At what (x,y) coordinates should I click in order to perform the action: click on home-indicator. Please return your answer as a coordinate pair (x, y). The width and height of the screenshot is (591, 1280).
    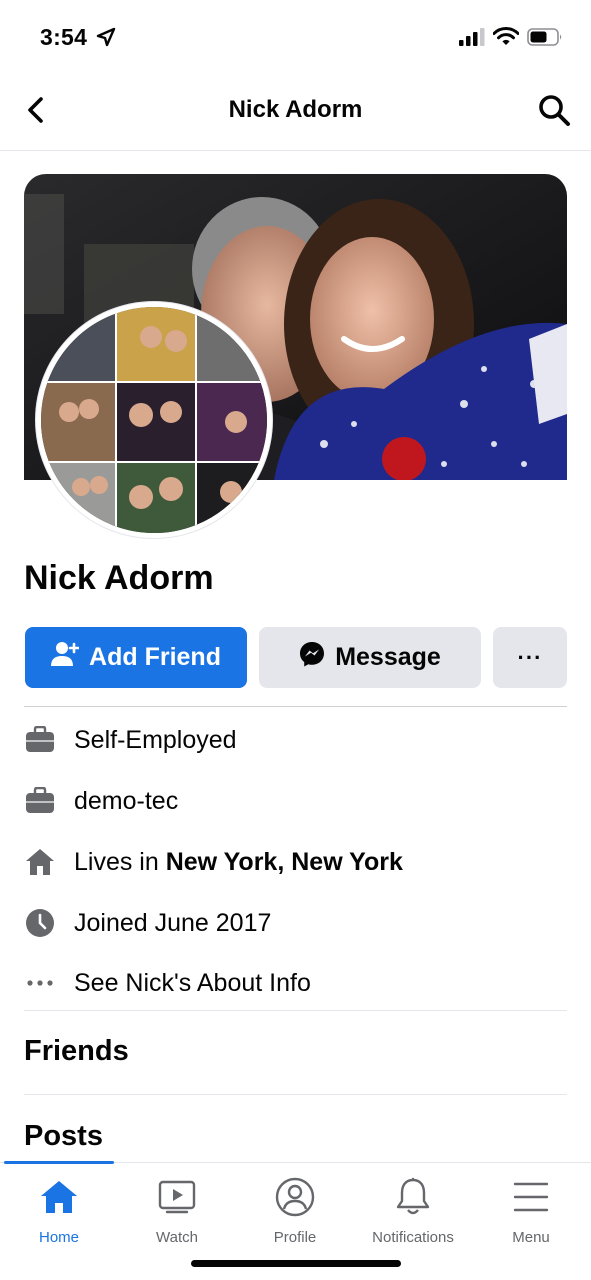
    Looking at the image, I should click on (296, 1263).